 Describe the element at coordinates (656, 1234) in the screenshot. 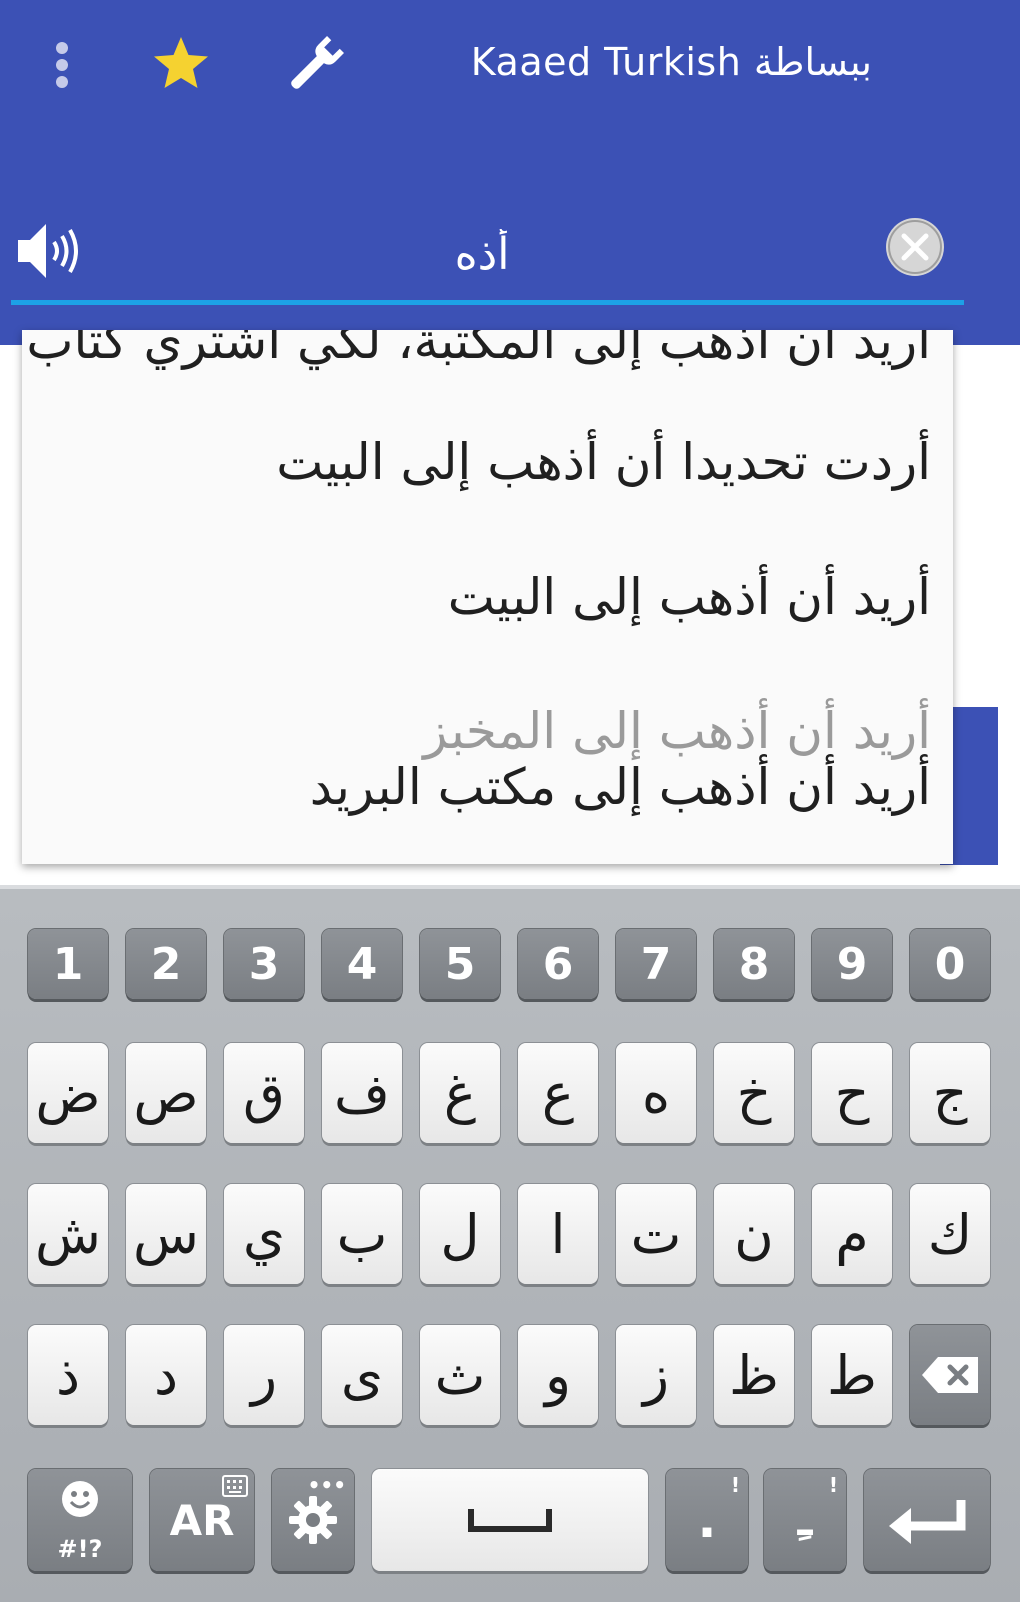

I see `key-letter: ت` at that location.